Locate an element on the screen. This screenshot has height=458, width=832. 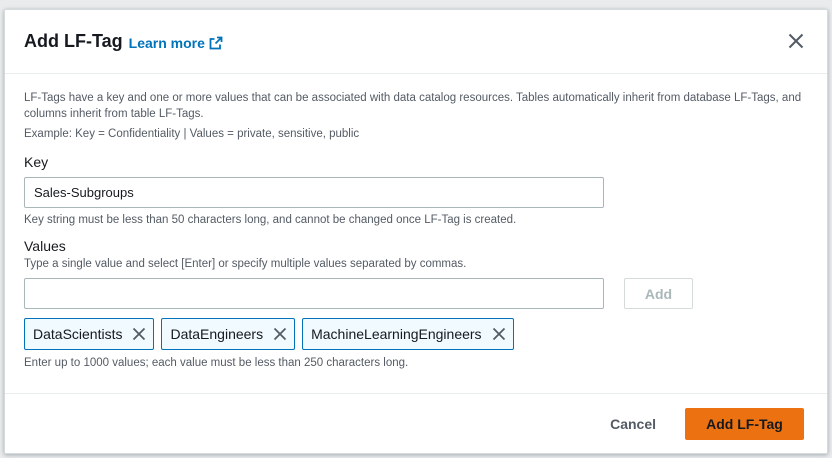
learn-more-label: Learn more is located at coordinates (166, 42).